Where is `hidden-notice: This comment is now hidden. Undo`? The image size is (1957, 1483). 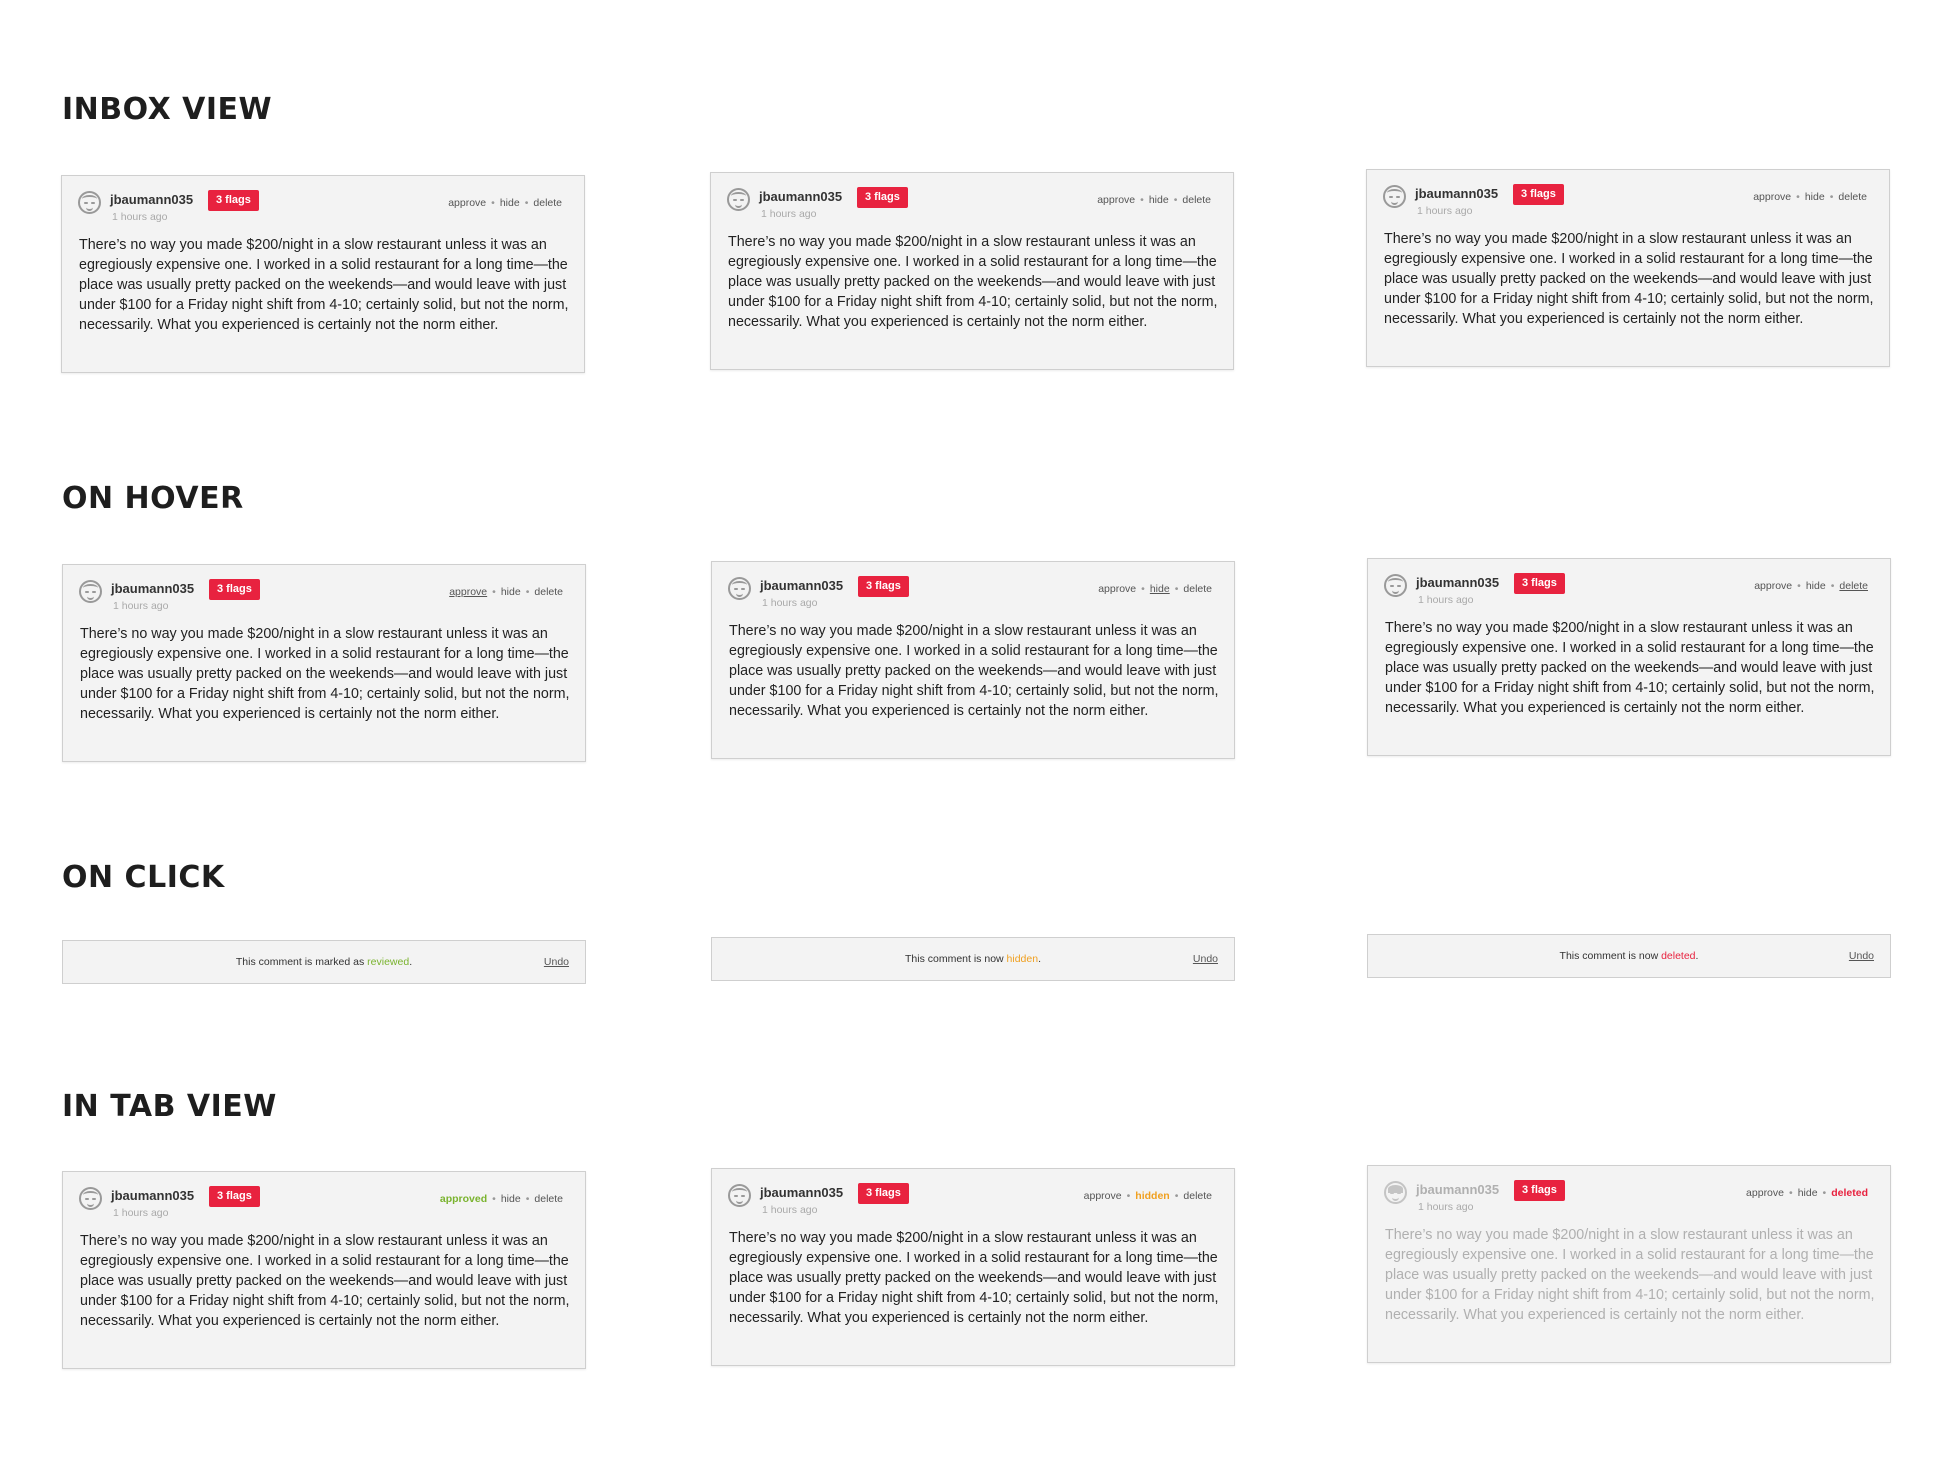 hidden-notice: This comment is now hidden. Undo is located at coordinates (973, 959).